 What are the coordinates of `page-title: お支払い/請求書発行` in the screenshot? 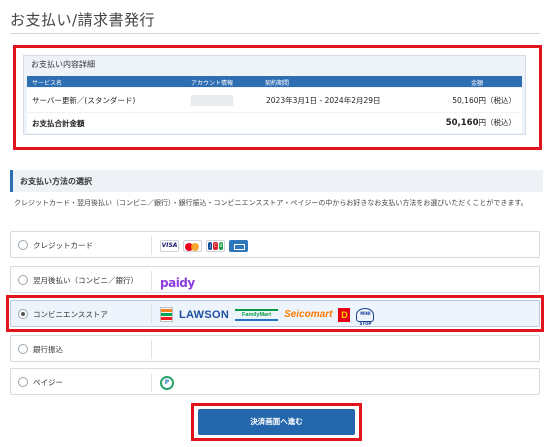 It's located at (83, 20).